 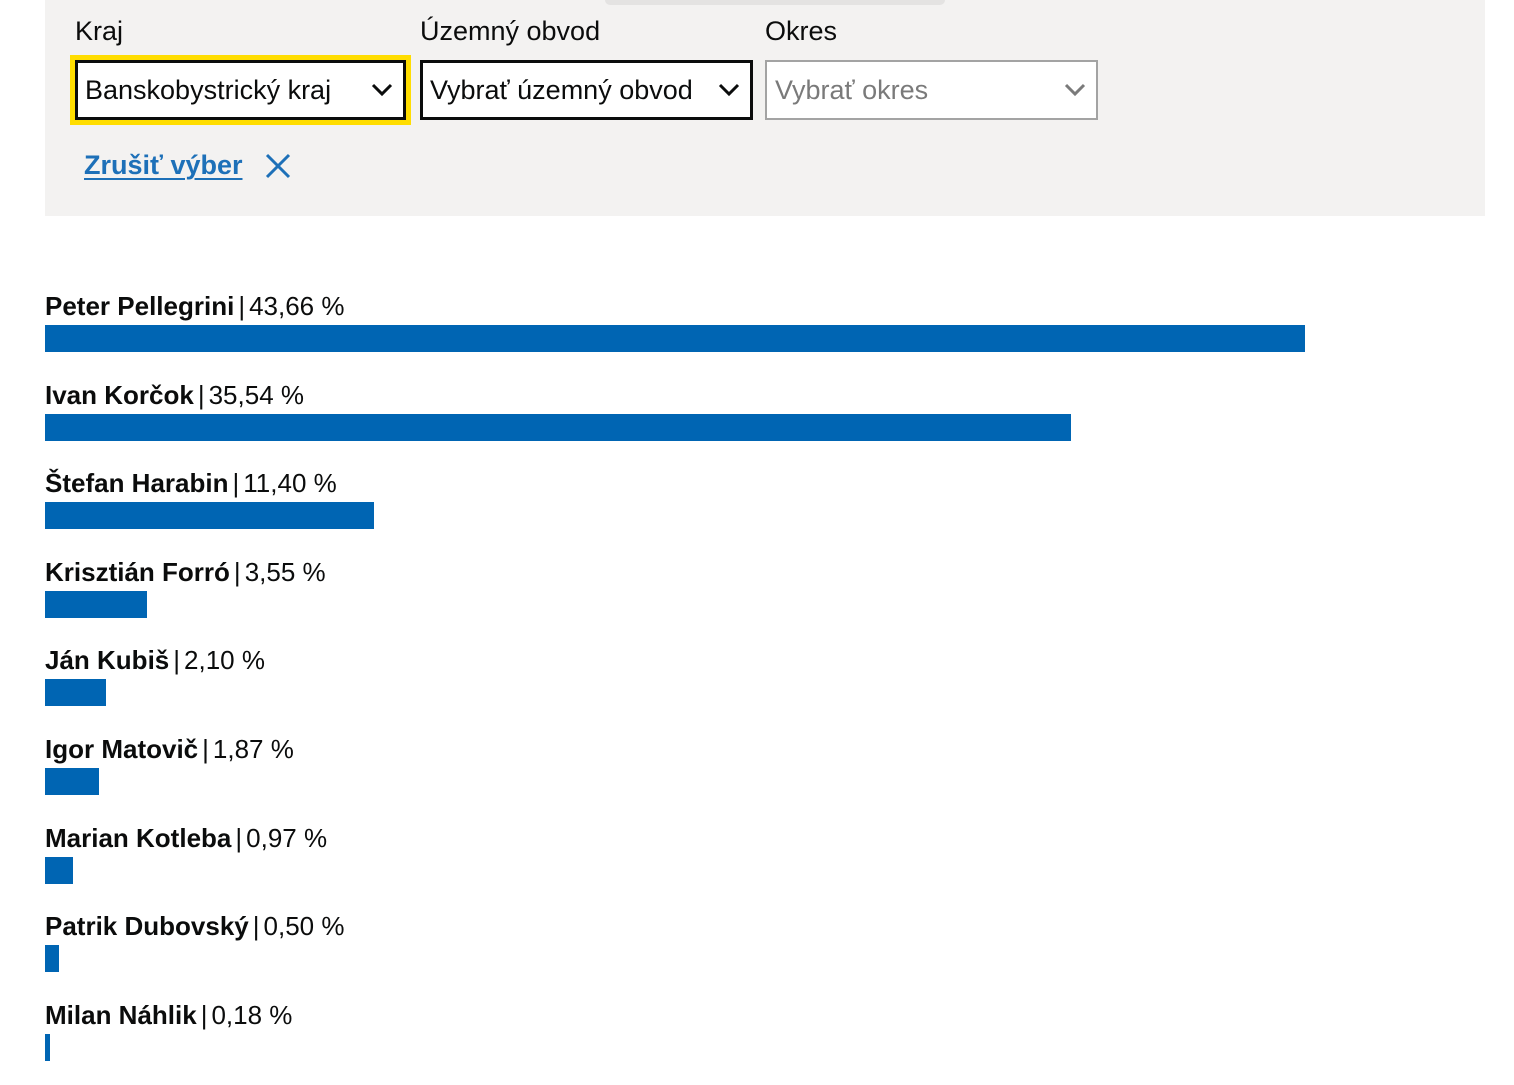 I want to click on uzemny-obvod-select: Vybrať územný obvod, so click(x=586, y=90).